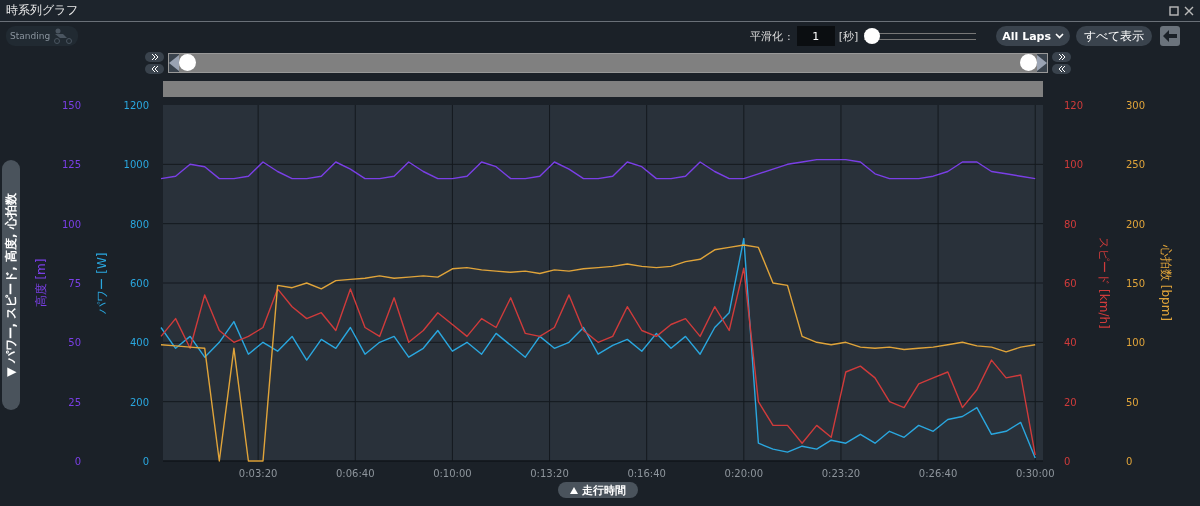 The height and width of the screenshot is (506, 1200). I want to click on maximize-icon, so click(1174, 10).